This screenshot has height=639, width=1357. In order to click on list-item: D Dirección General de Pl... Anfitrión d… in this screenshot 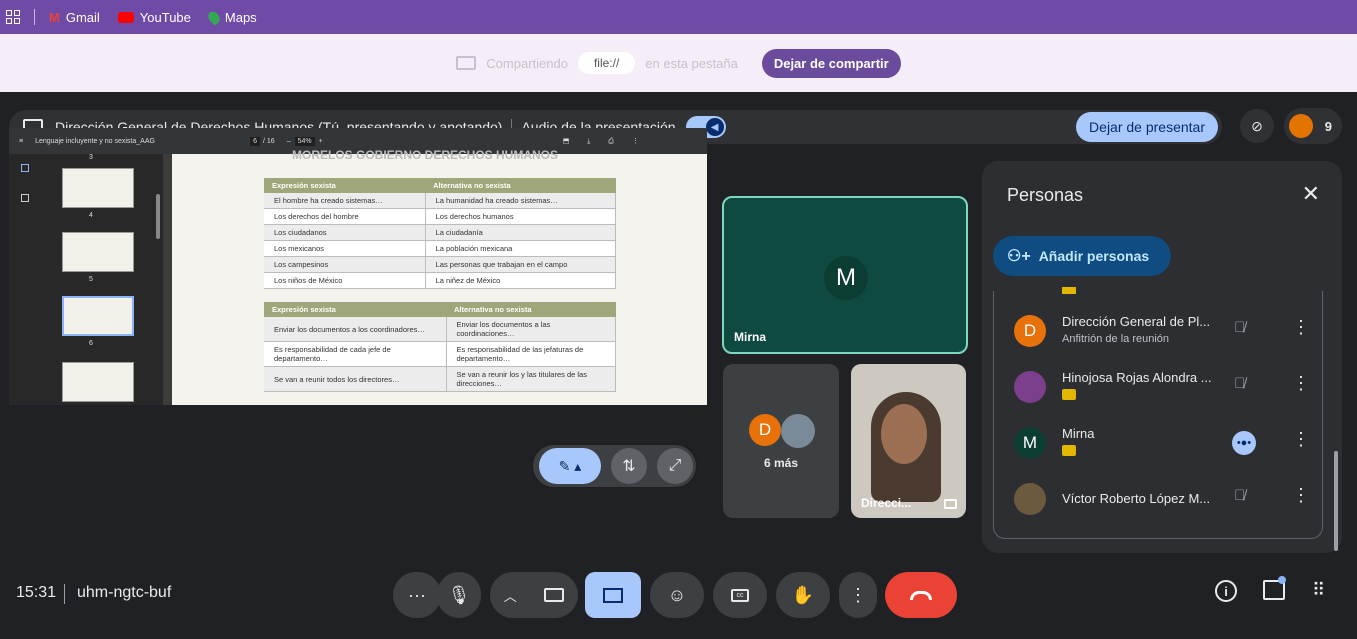, I will do `click(1159, 332)`.